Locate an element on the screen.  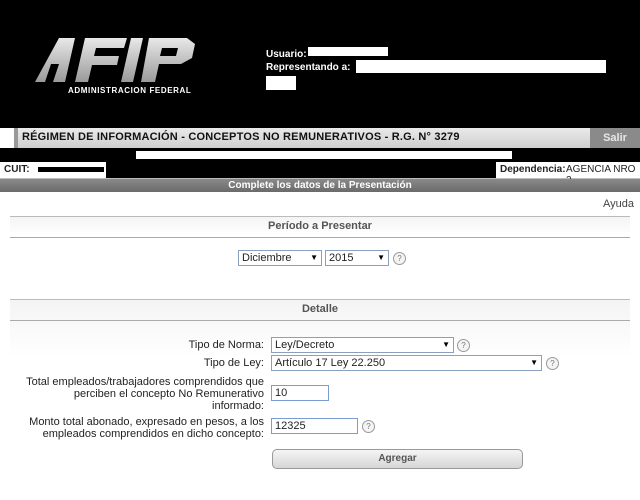
periodo-panel: Período a Presentar is located at coordinates (320, 246).